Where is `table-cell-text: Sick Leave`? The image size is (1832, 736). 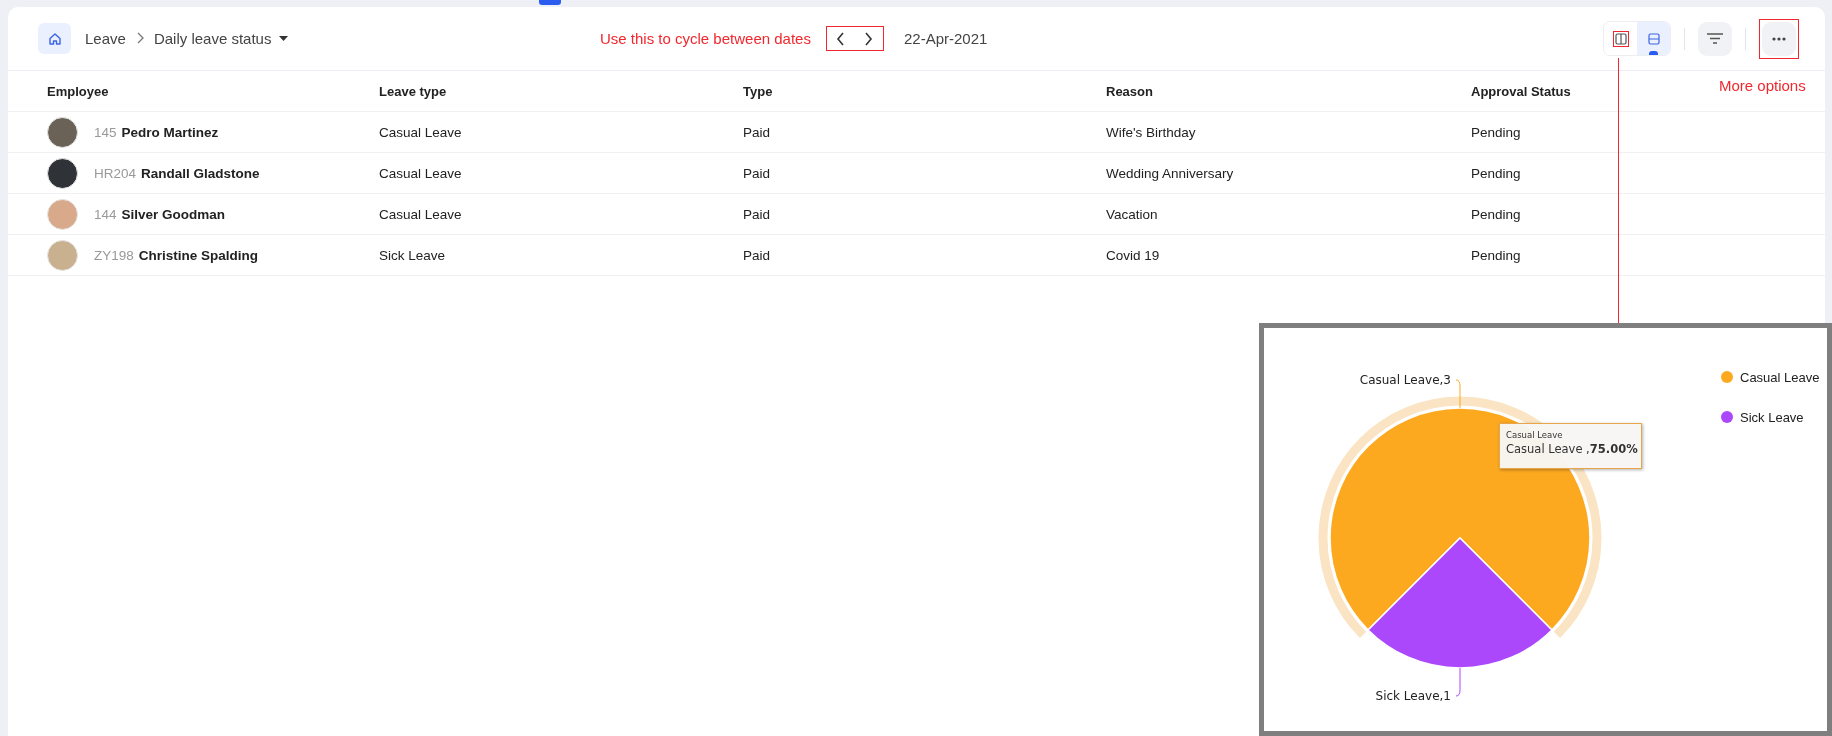
table-cell-text: Sick Leave is located at coordinates (413, 255).